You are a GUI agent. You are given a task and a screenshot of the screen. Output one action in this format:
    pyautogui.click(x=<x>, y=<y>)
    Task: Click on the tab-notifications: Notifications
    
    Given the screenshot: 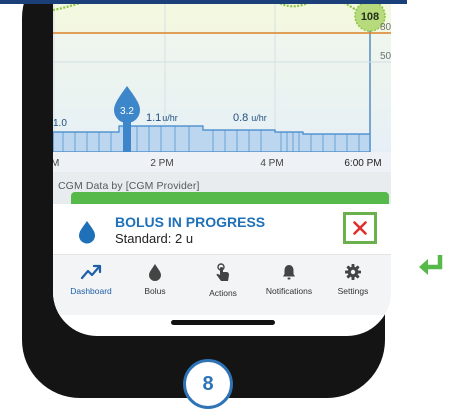 What is the action you would take?
    pyautogui.click(x=289, y=279)
    